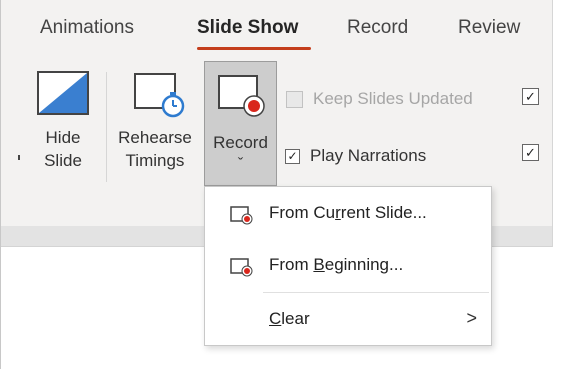 This screenshot has height=369, width=561. I want to click on label-part: From Cu, so click(302, 212).